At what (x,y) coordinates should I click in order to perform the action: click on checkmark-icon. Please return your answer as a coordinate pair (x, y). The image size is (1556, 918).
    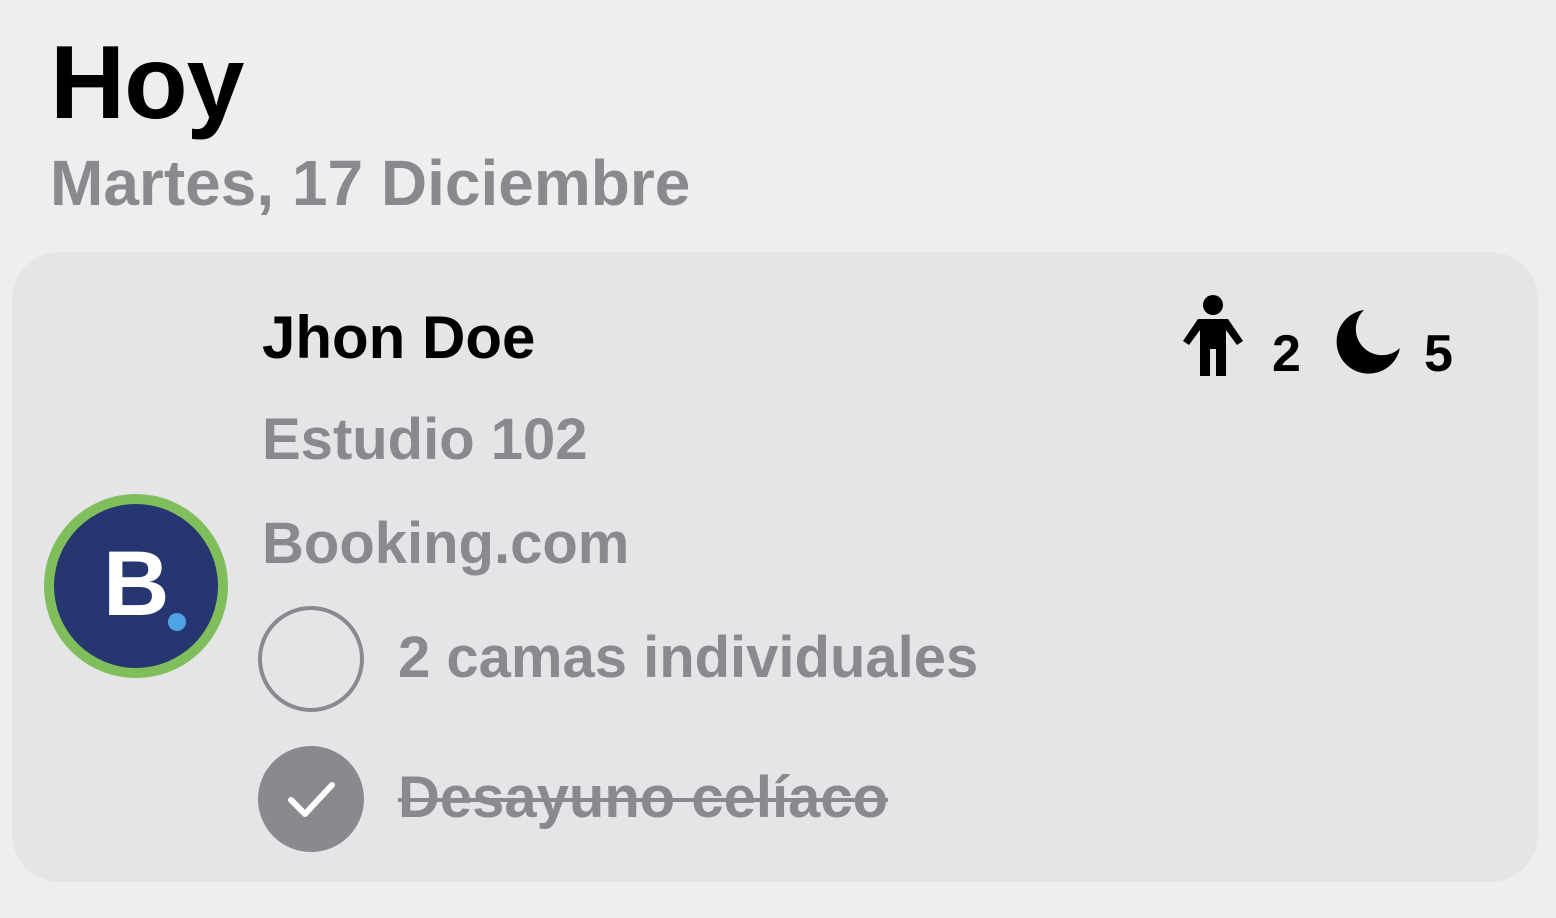
    Looking at the image, I should click on (311, 799).